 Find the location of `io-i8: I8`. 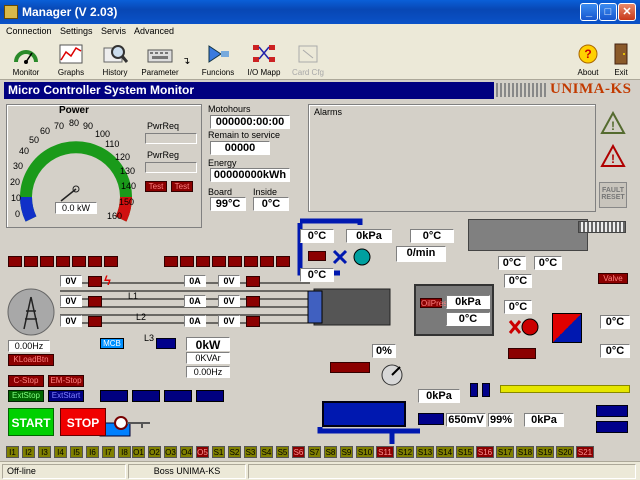

io-i8: I8 is located at coordinates (124, 452).